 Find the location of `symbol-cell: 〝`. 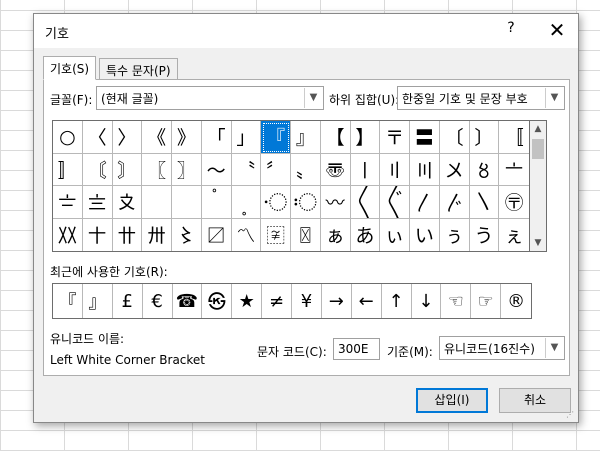

symbol-cell: 〝 is located at coordinates (246, 169).